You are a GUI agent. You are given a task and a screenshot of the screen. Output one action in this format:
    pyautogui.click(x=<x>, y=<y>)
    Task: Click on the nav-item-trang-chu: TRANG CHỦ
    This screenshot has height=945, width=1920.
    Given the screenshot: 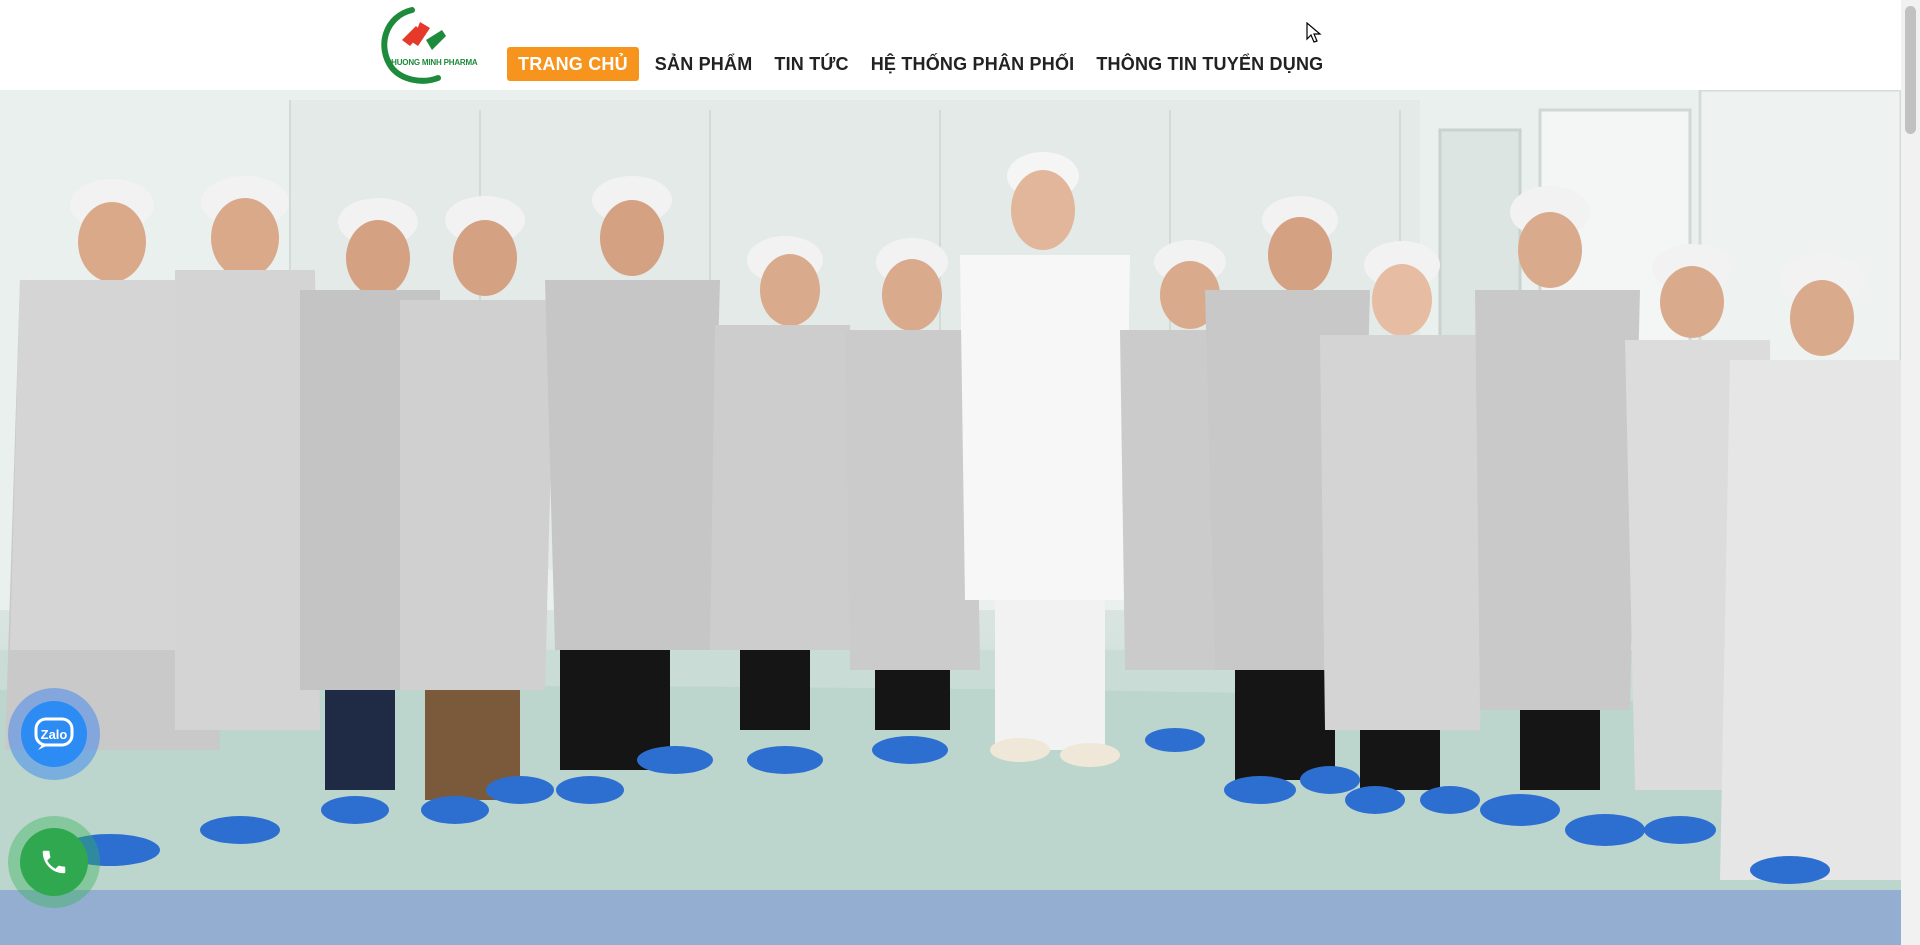 What is the action you would take?
    pyautogui.click(x=573, y=64)
    